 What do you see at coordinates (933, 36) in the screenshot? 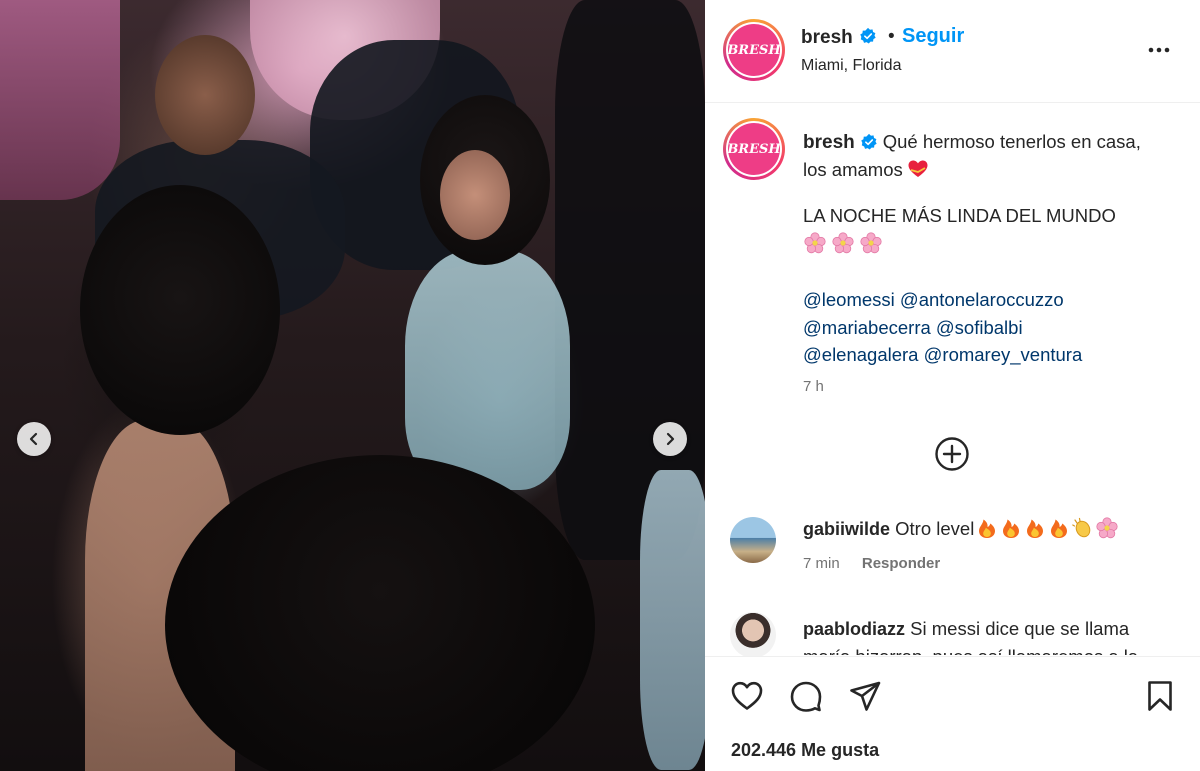
I see `follow-button: Seguir` at bounding box center [933, 36].